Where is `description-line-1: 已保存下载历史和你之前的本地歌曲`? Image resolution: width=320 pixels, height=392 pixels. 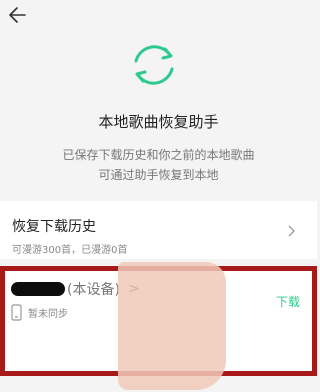 description-line-1: 已保存下载历史和你之前的本地歌曲 is located at coordinates (158, 155).